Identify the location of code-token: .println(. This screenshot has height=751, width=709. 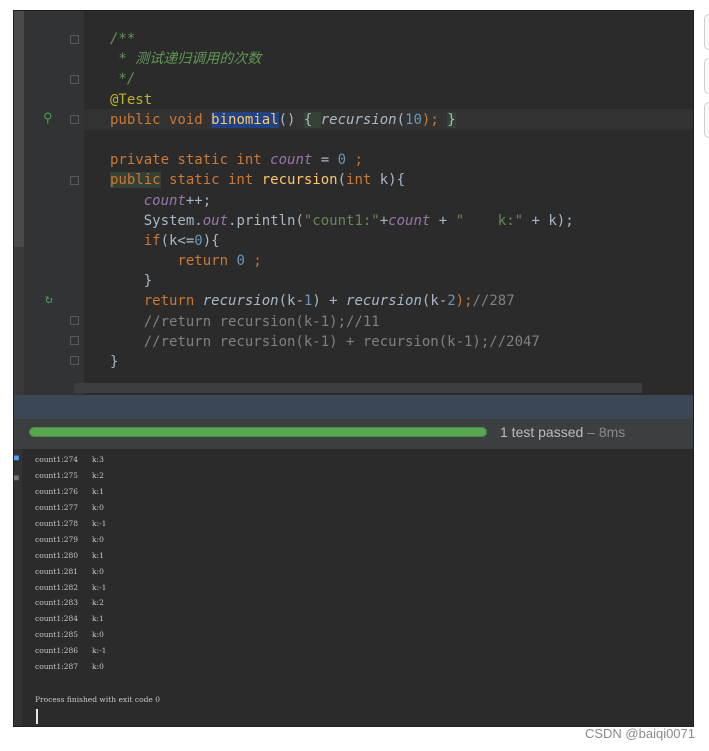
(266, 220).